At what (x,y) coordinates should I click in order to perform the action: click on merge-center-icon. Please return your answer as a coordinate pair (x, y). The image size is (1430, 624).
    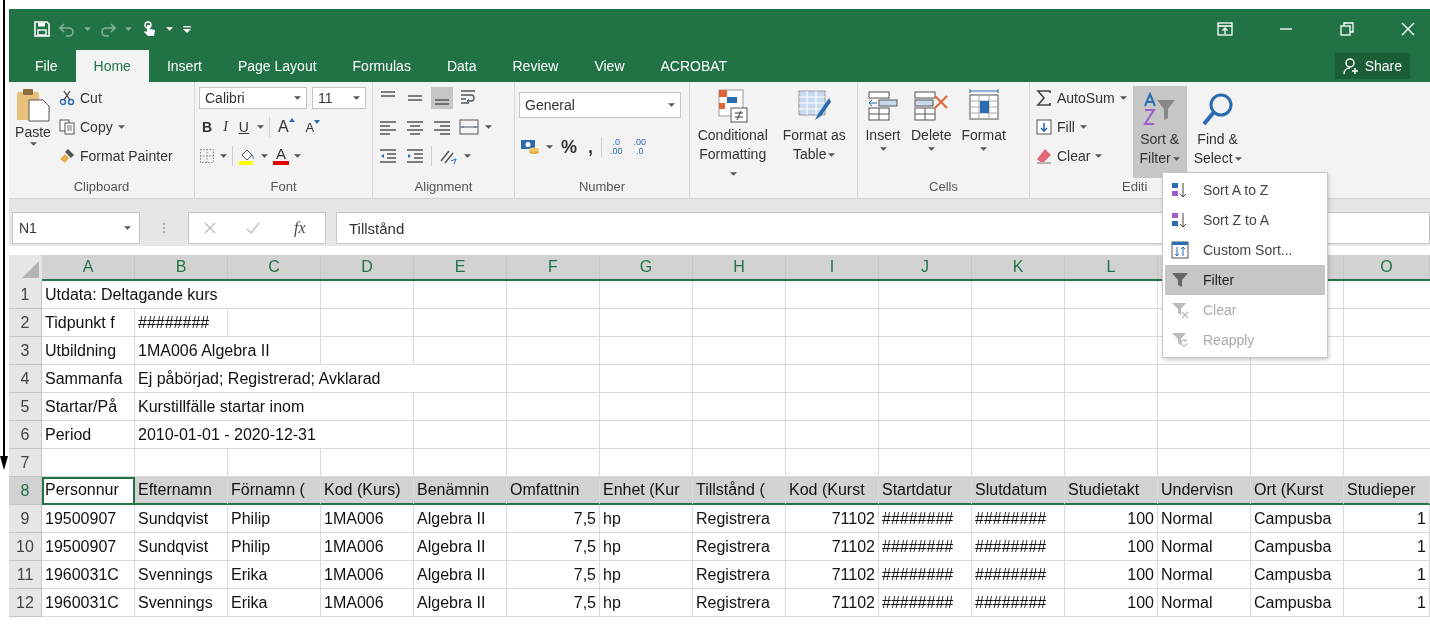
    Looking at the image, I should click on (469, 127).